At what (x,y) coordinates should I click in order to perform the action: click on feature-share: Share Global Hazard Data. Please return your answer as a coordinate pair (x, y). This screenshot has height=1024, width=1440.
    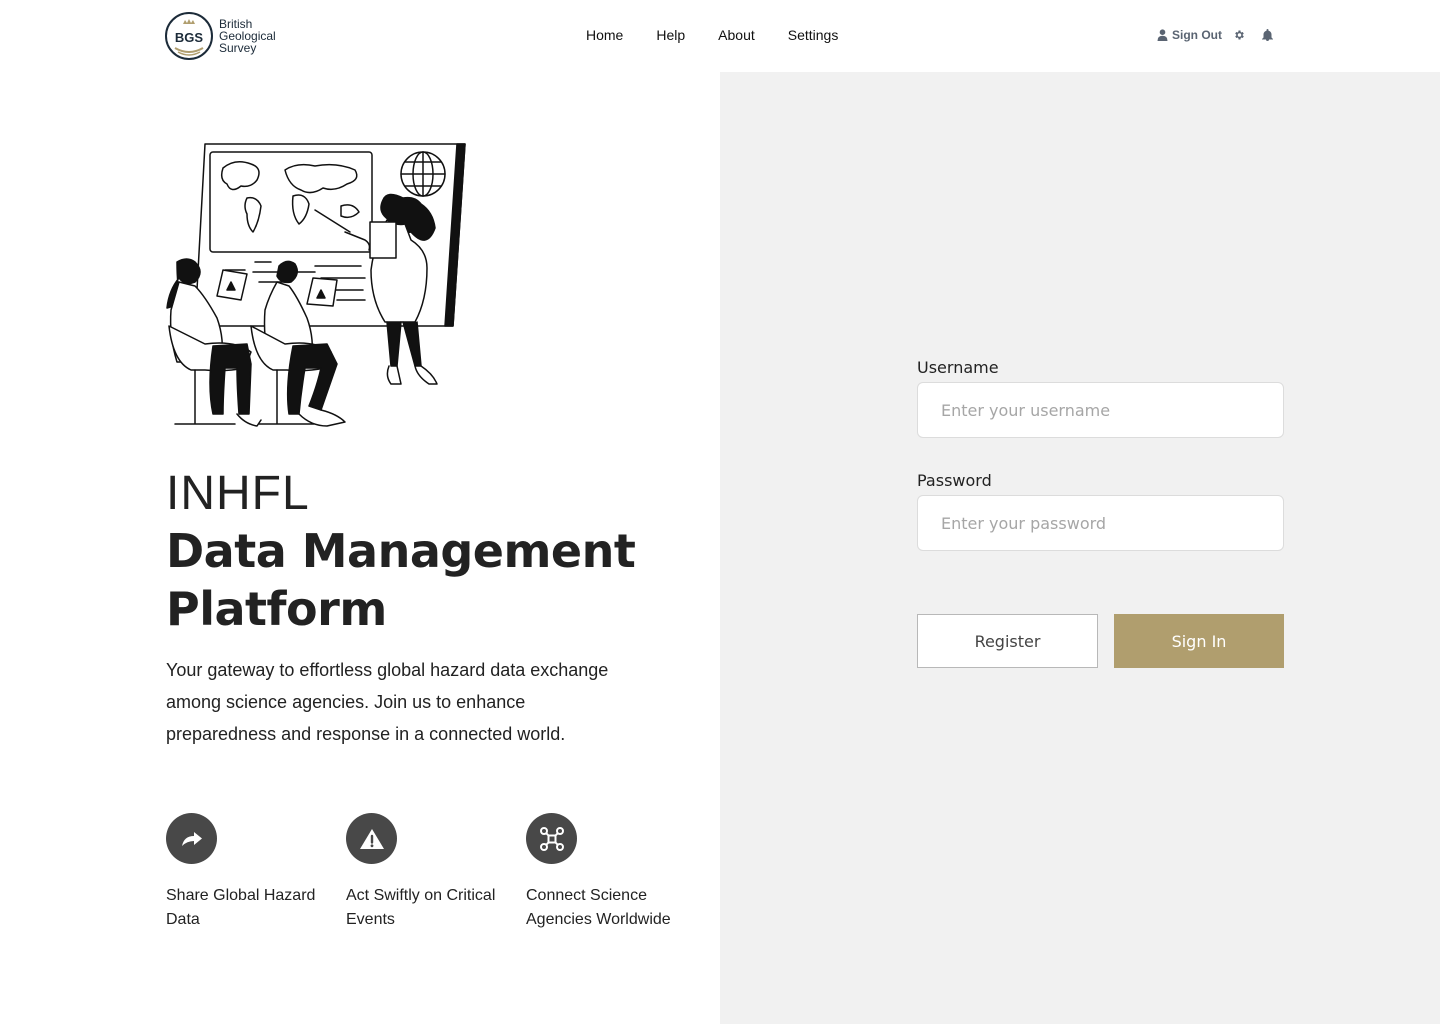
    Looking at the image, I should click on (256, 872).